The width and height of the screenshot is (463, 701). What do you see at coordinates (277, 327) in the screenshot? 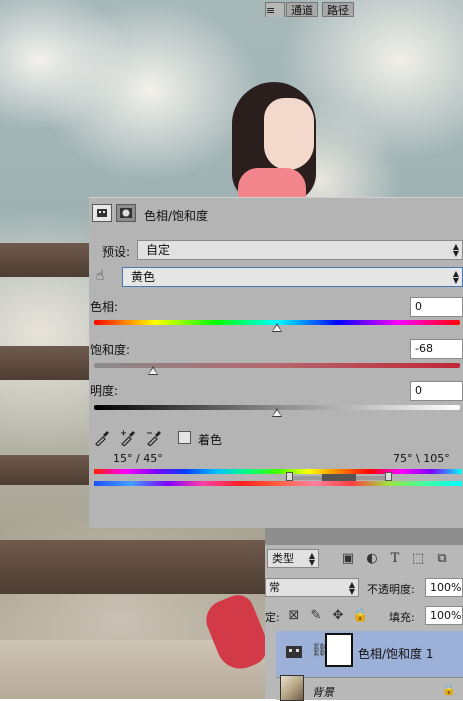
I see `hue-slider-thumb` at bounding box center [277, 327].